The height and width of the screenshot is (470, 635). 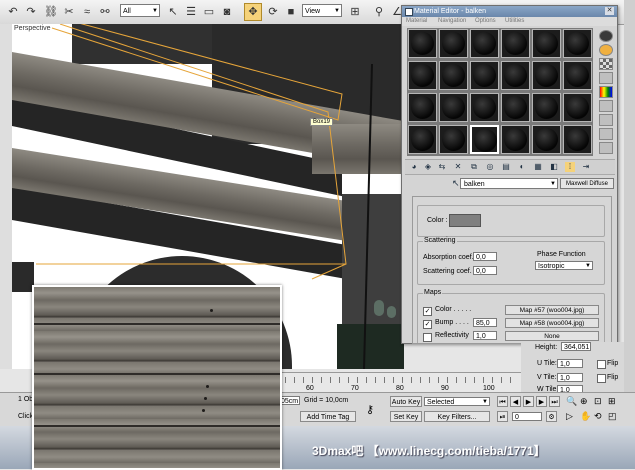 I want to click on color-swatch, so click(x=465, y=220).